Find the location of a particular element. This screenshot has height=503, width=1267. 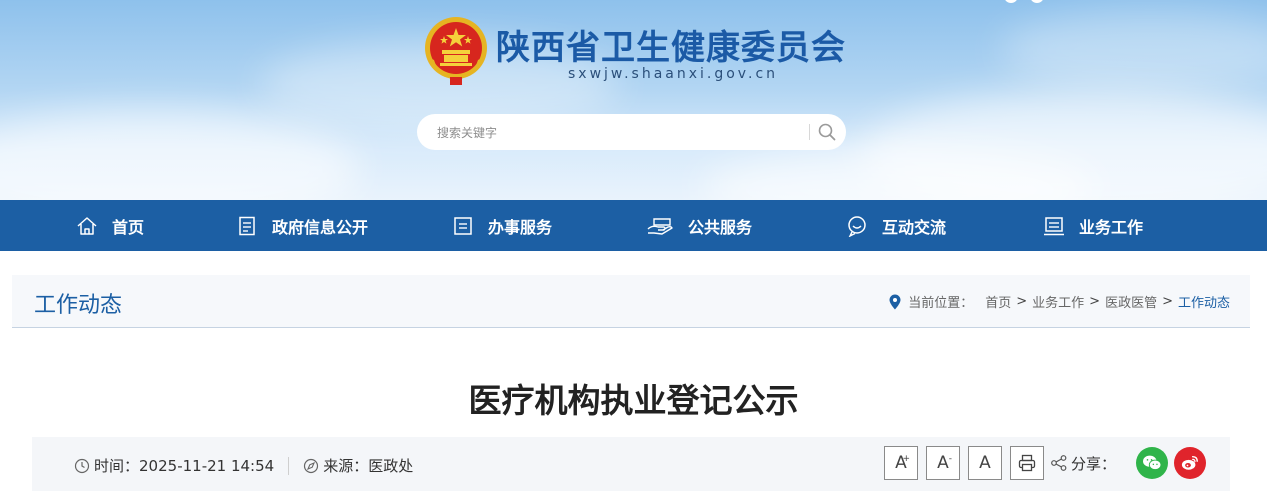

wechat-icon is located at coordinates (1152, 463).